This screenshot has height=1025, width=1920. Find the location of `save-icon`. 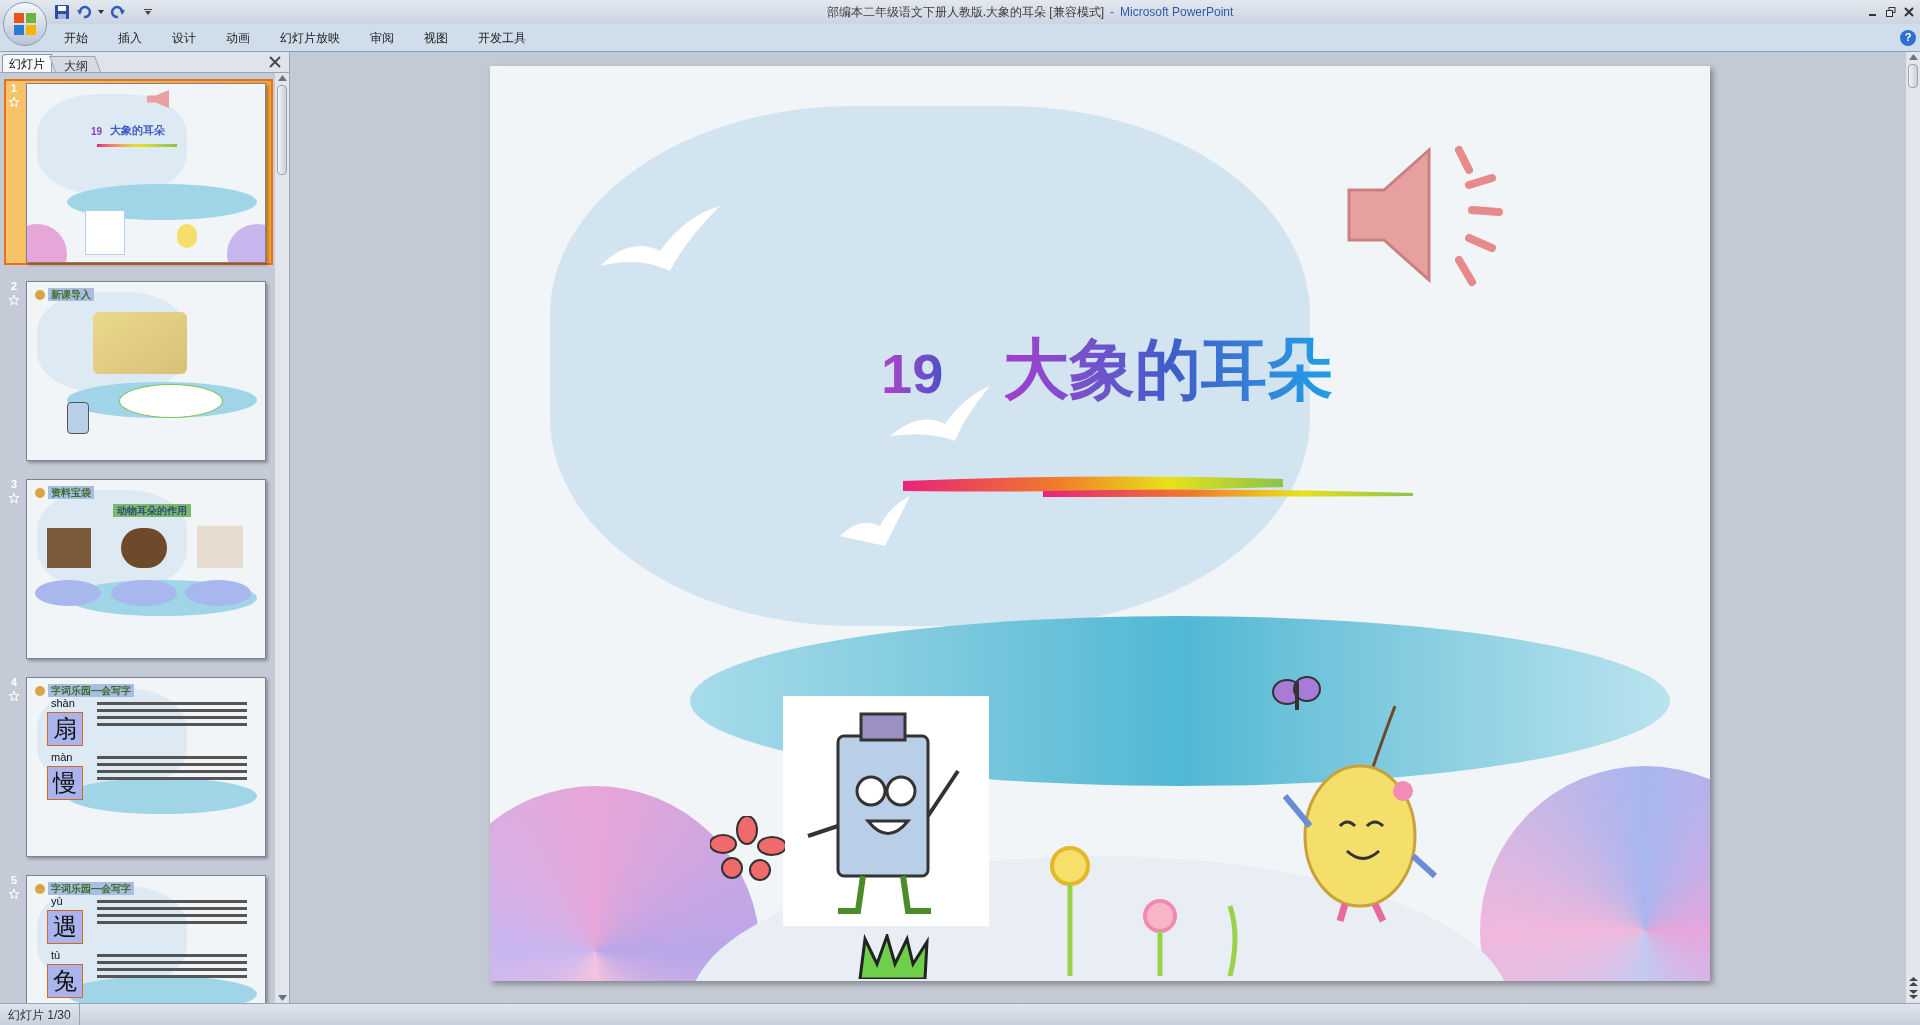

save-icon is located at coordinates (62, 12).